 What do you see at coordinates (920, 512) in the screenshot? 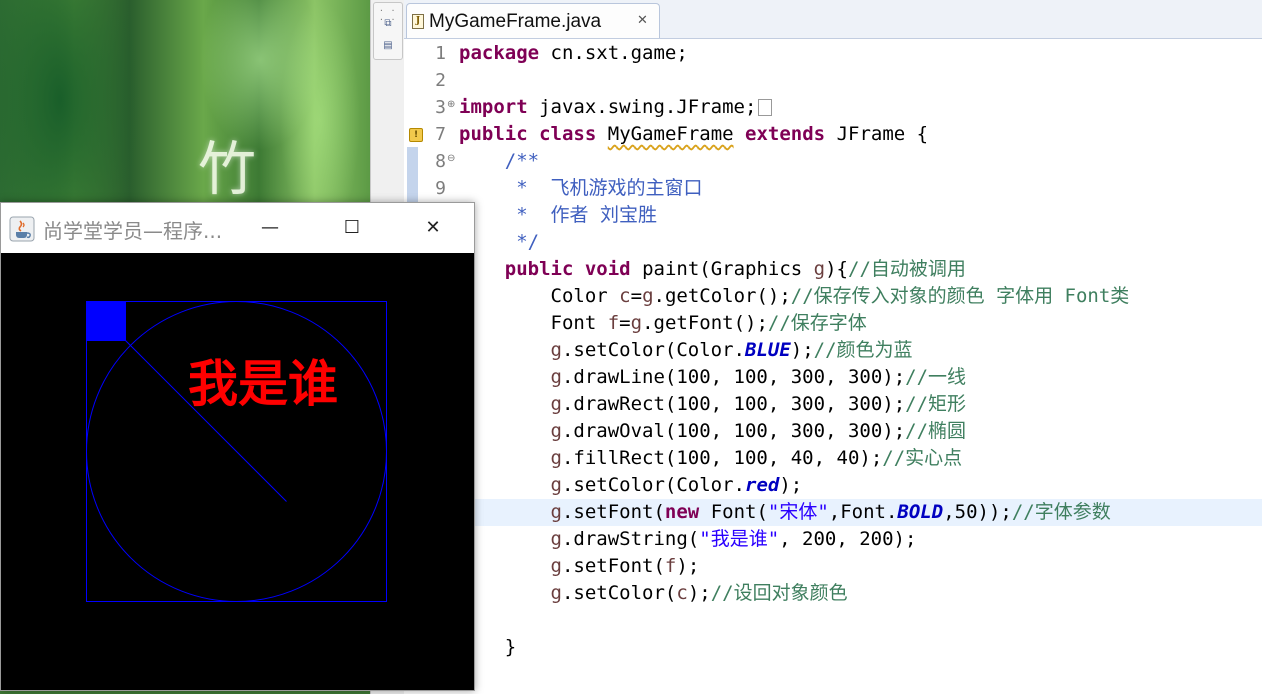
I see `static-field: BOLD` at bounding box center [920, 512].